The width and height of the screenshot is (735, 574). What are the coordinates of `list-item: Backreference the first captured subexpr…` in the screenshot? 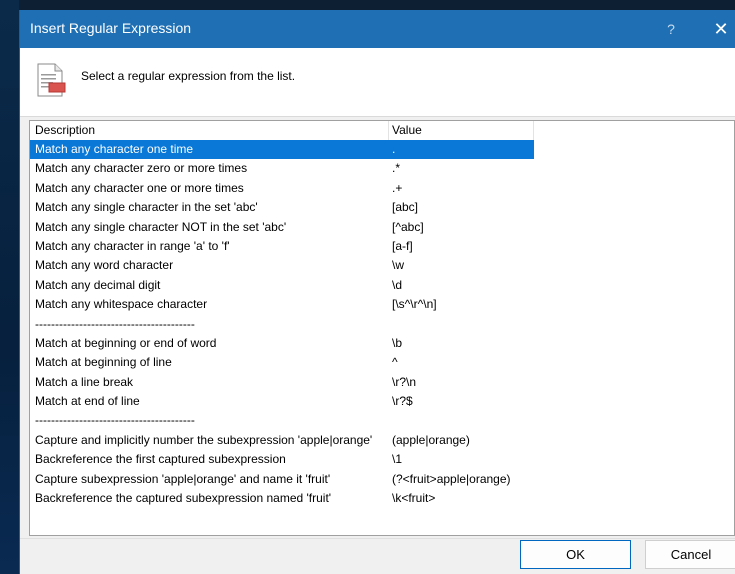 It's located at (282, 459).